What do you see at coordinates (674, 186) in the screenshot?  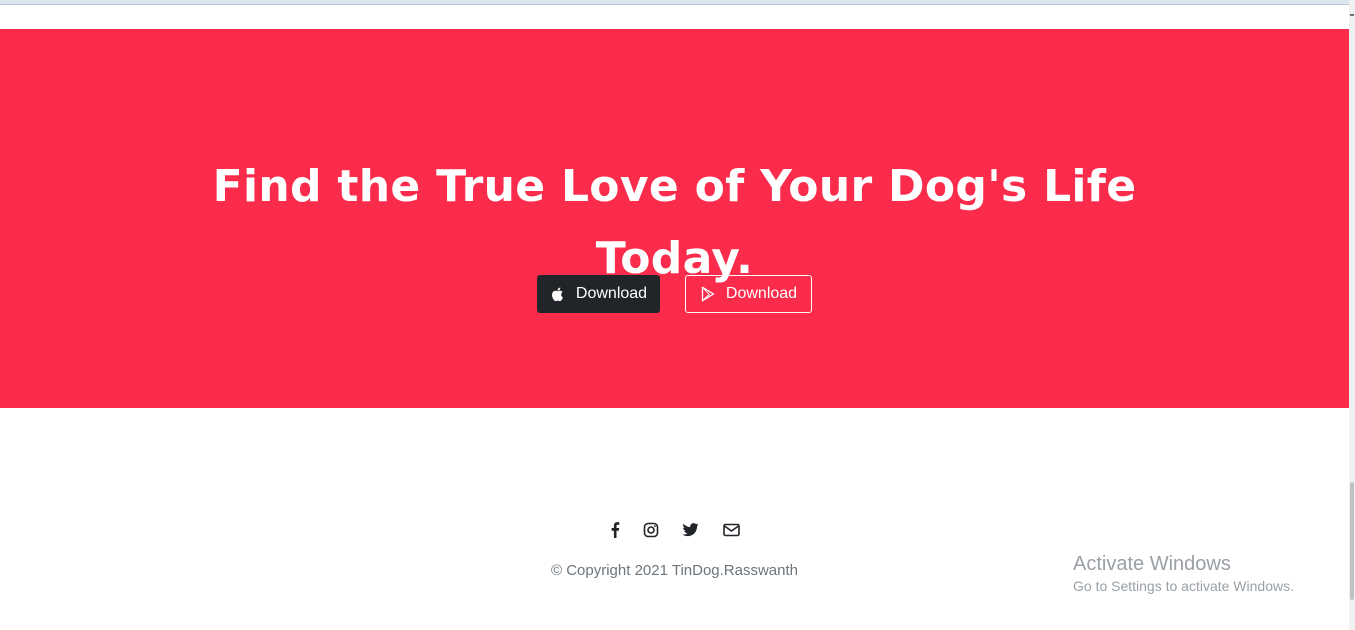 I see `cta-heading-line-1: Find the True Love of Your Dog's Life` at bounding box center [674, 186].